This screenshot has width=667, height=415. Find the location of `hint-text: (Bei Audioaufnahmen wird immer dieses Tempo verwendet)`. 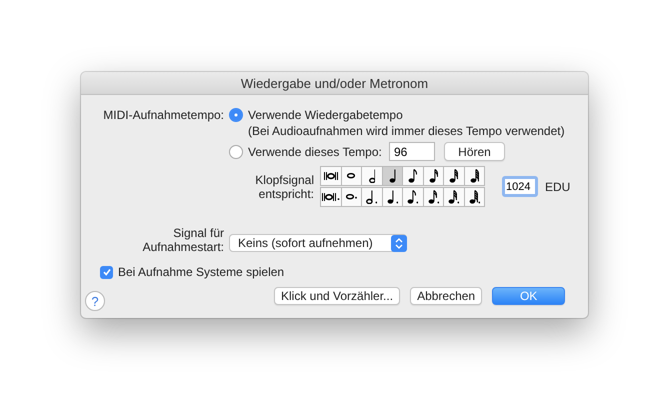

hint-text: (Bei Audioaufnahmen wird immer dieses Tempo verwendet) is located at coordinates (406, 131).